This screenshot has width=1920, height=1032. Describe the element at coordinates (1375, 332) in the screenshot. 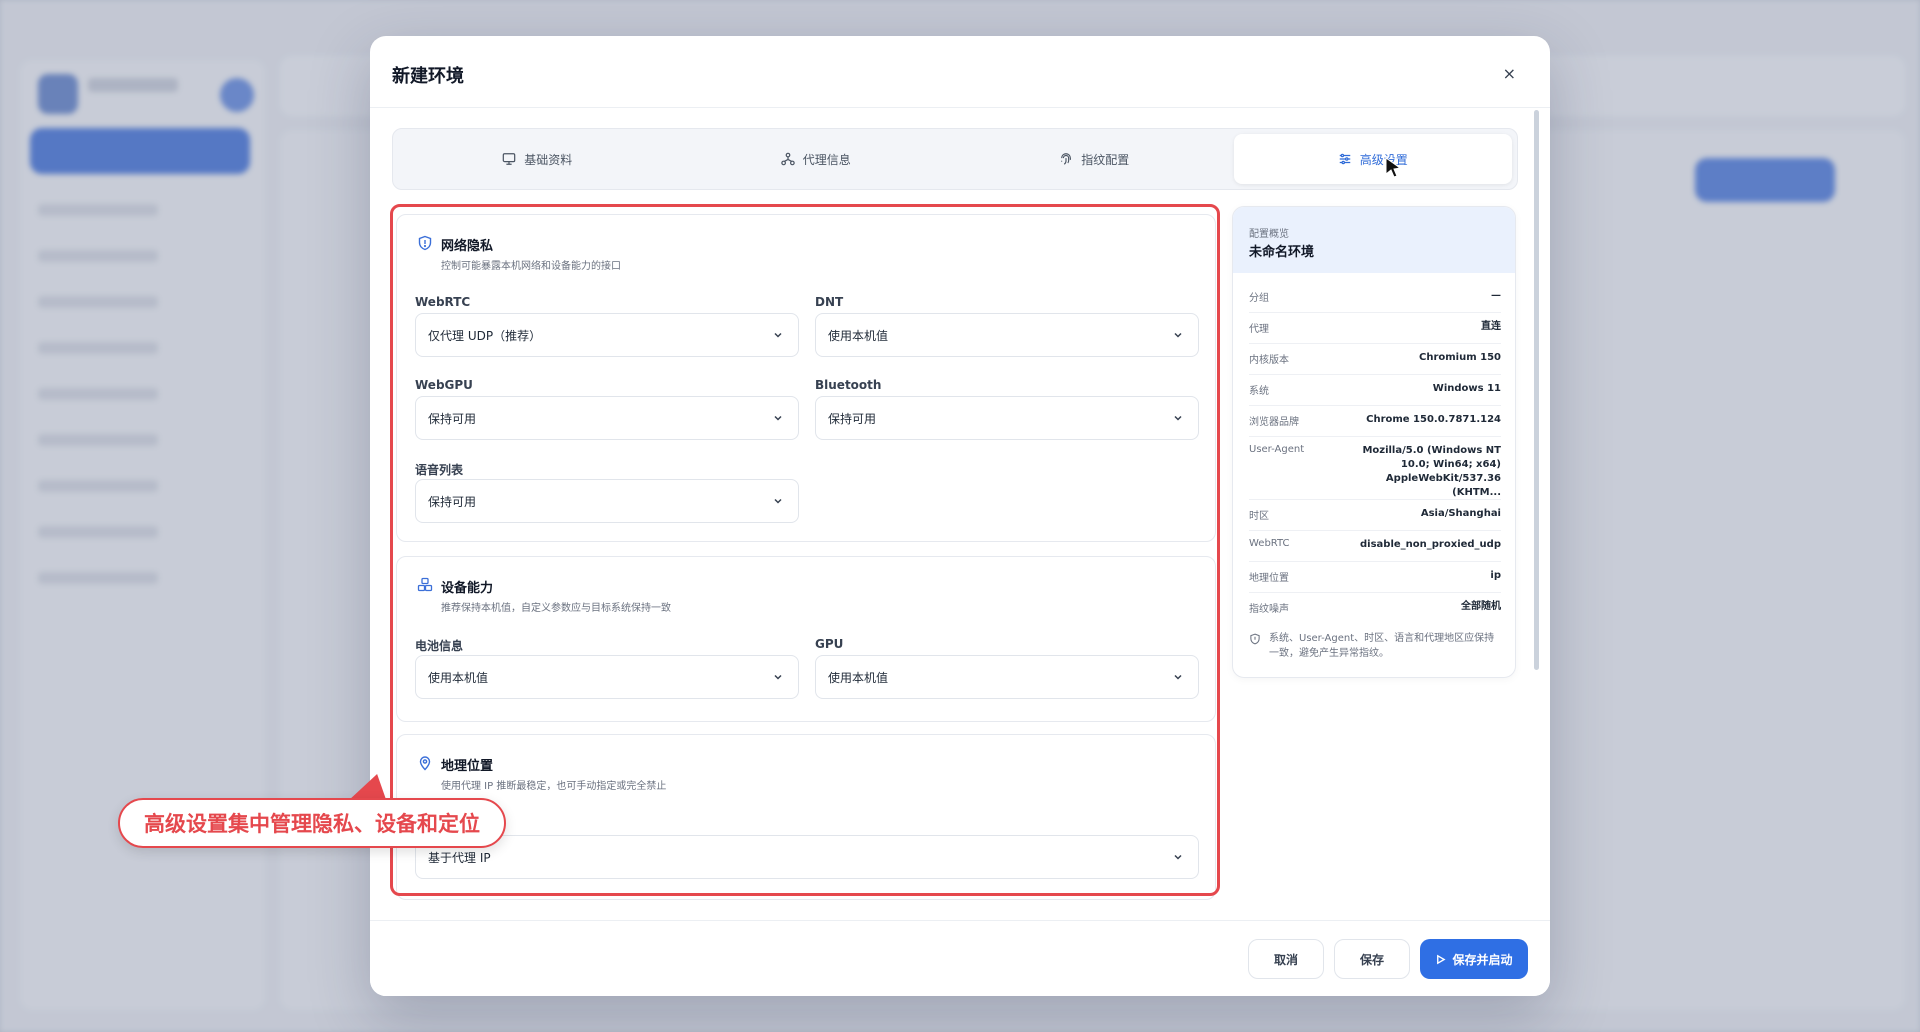

I see `summary-row-proxy: 代理 直连` at that location.